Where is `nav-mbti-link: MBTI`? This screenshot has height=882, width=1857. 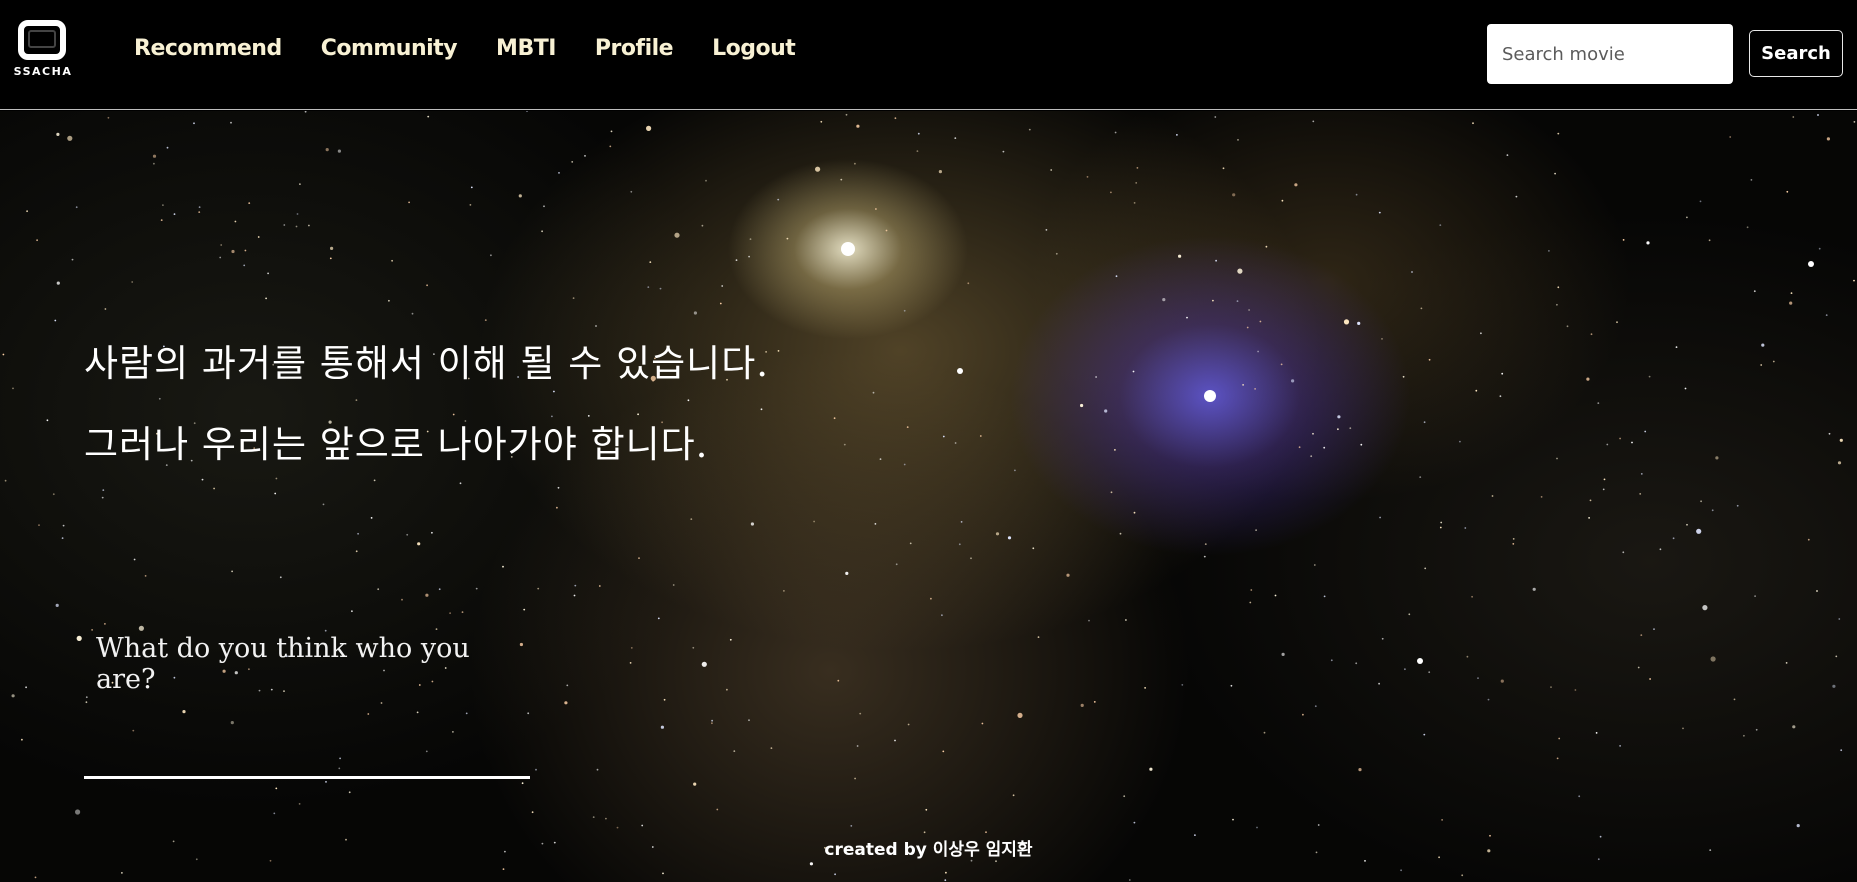
nav-mbti-link: MBTI is located at coordinates (526, 48).